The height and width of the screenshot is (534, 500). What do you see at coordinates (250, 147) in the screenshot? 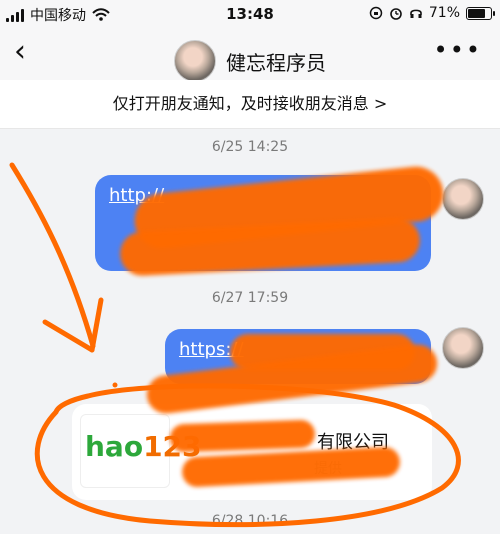
I see `timestamp-1: 6/25 14:25` at bounding box center [250, 147].